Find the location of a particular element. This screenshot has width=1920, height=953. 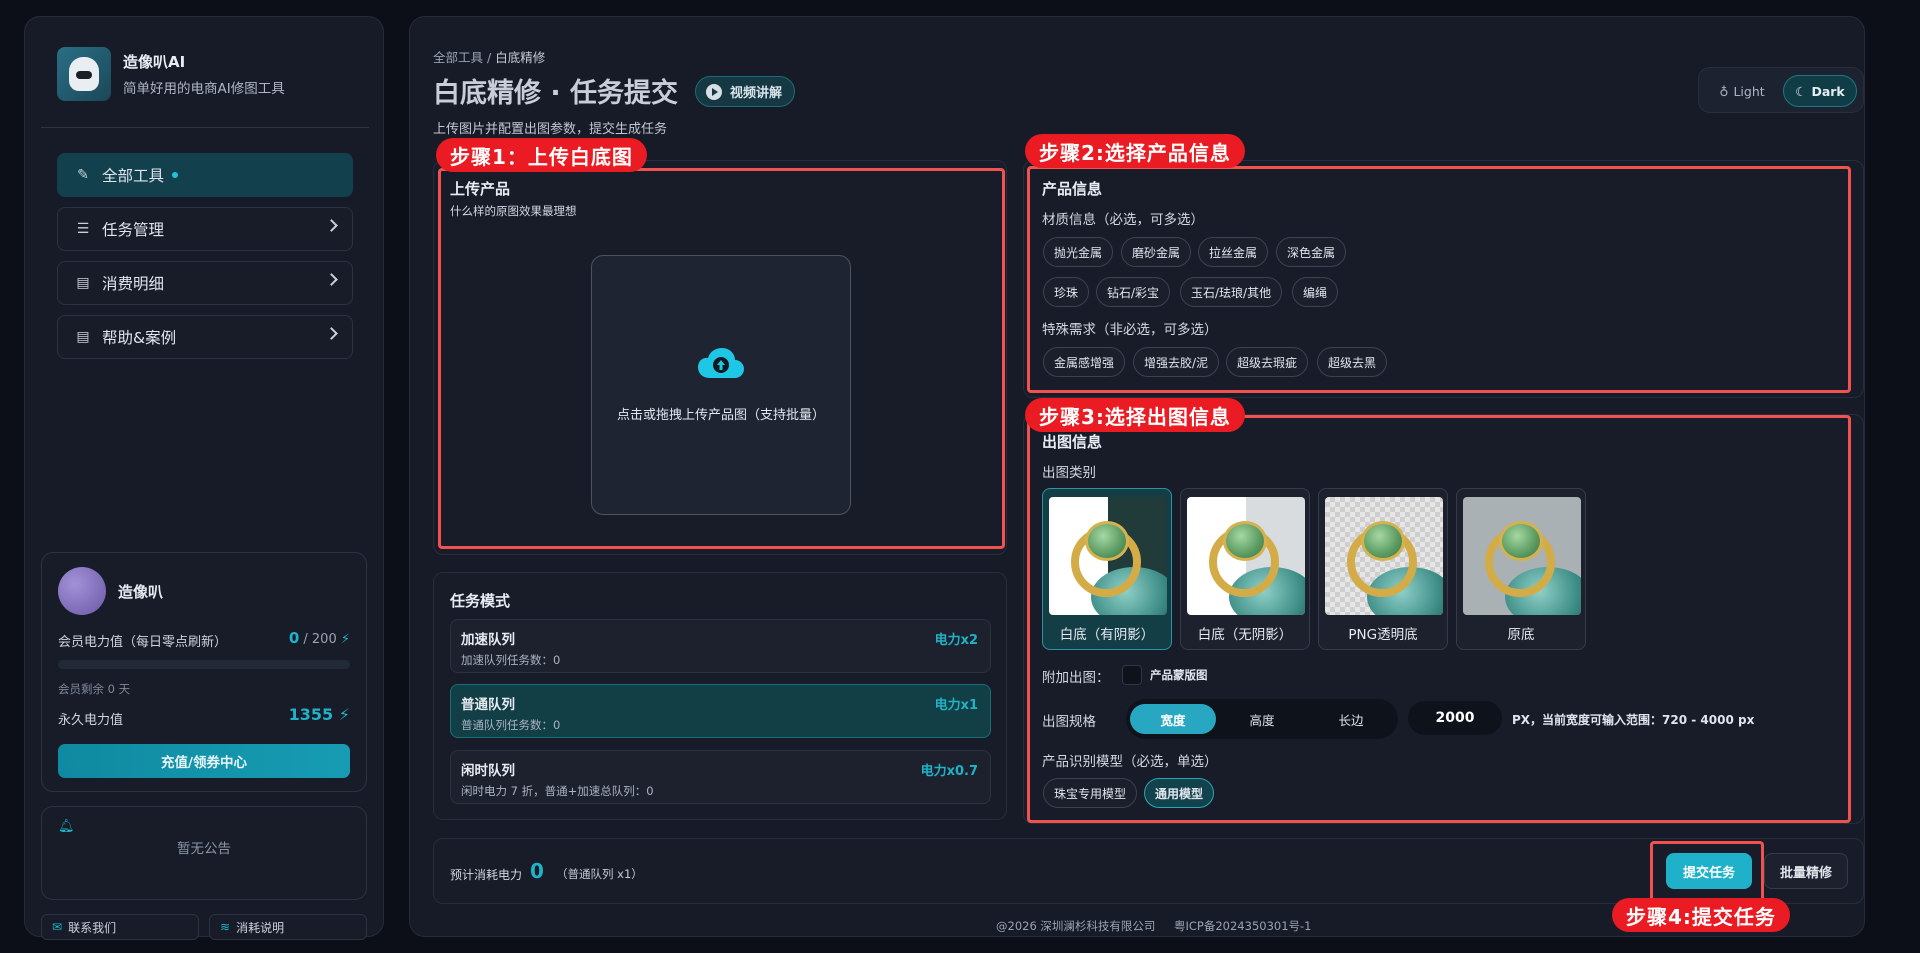

brand-name: 造像叭AI is located at coordinates (154, 62).